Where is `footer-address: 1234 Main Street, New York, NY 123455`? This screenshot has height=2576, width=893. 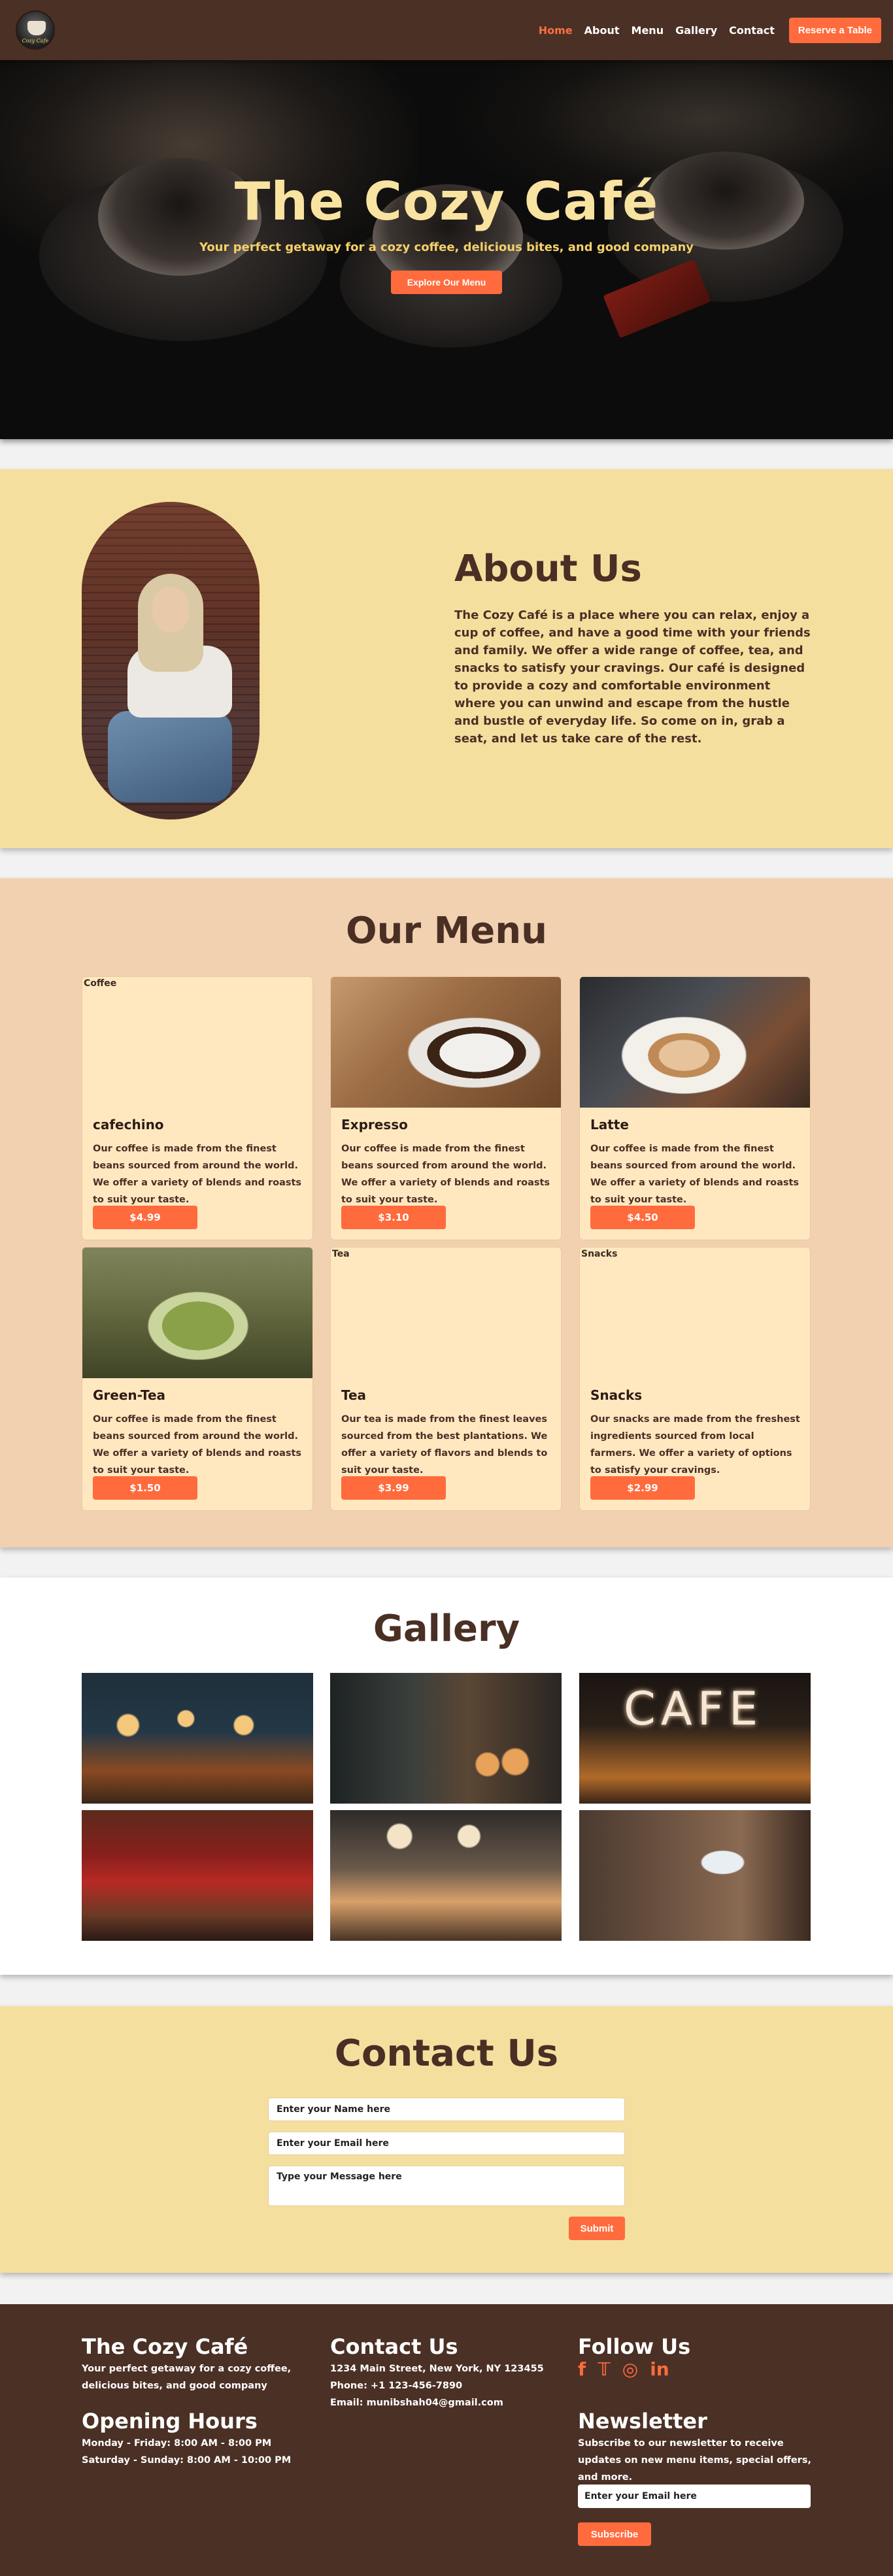
footer-address: 1234 Main Street, New York, NY 123455 is located at coordinates (437, 2369).